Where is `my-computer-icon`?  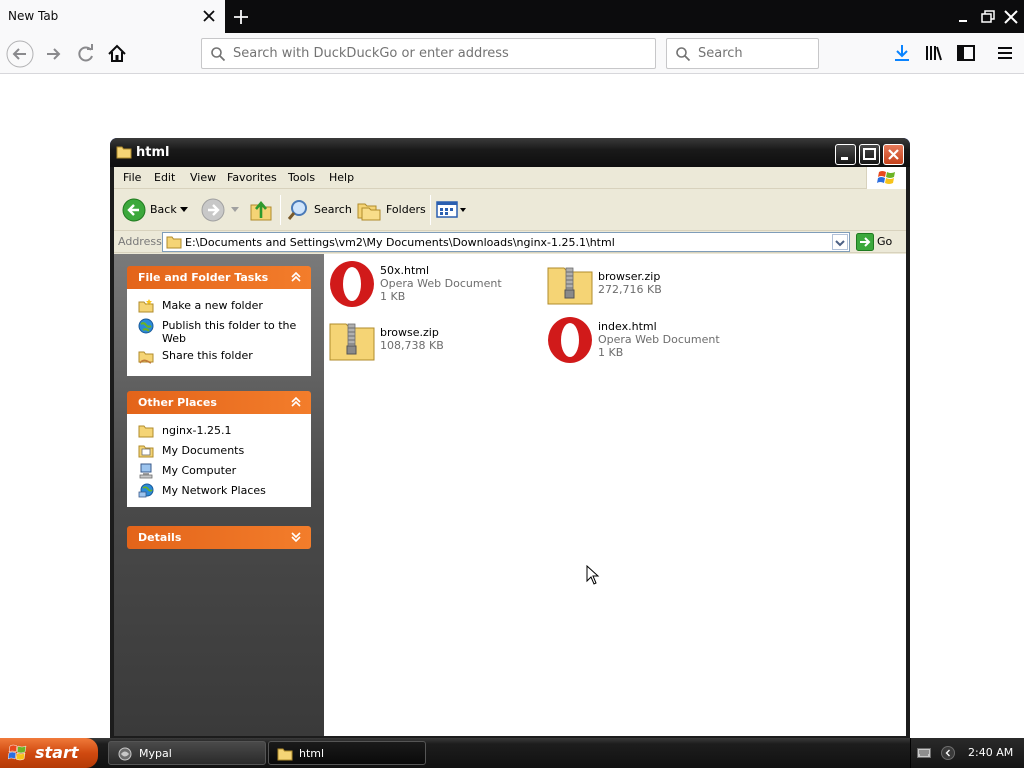 my-computer-icon is located at coordinates (146, 471).